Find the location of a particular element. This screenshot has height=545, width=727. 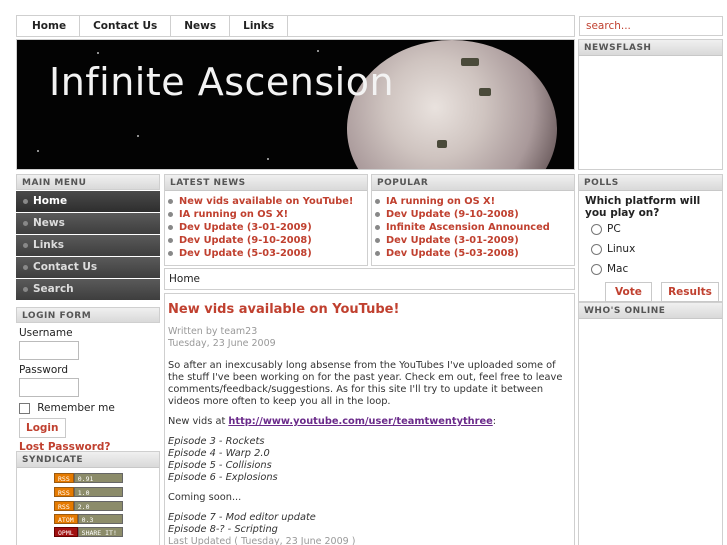

item-label: Dev Update (3-01-2009) is located at coordinates (245, 227).